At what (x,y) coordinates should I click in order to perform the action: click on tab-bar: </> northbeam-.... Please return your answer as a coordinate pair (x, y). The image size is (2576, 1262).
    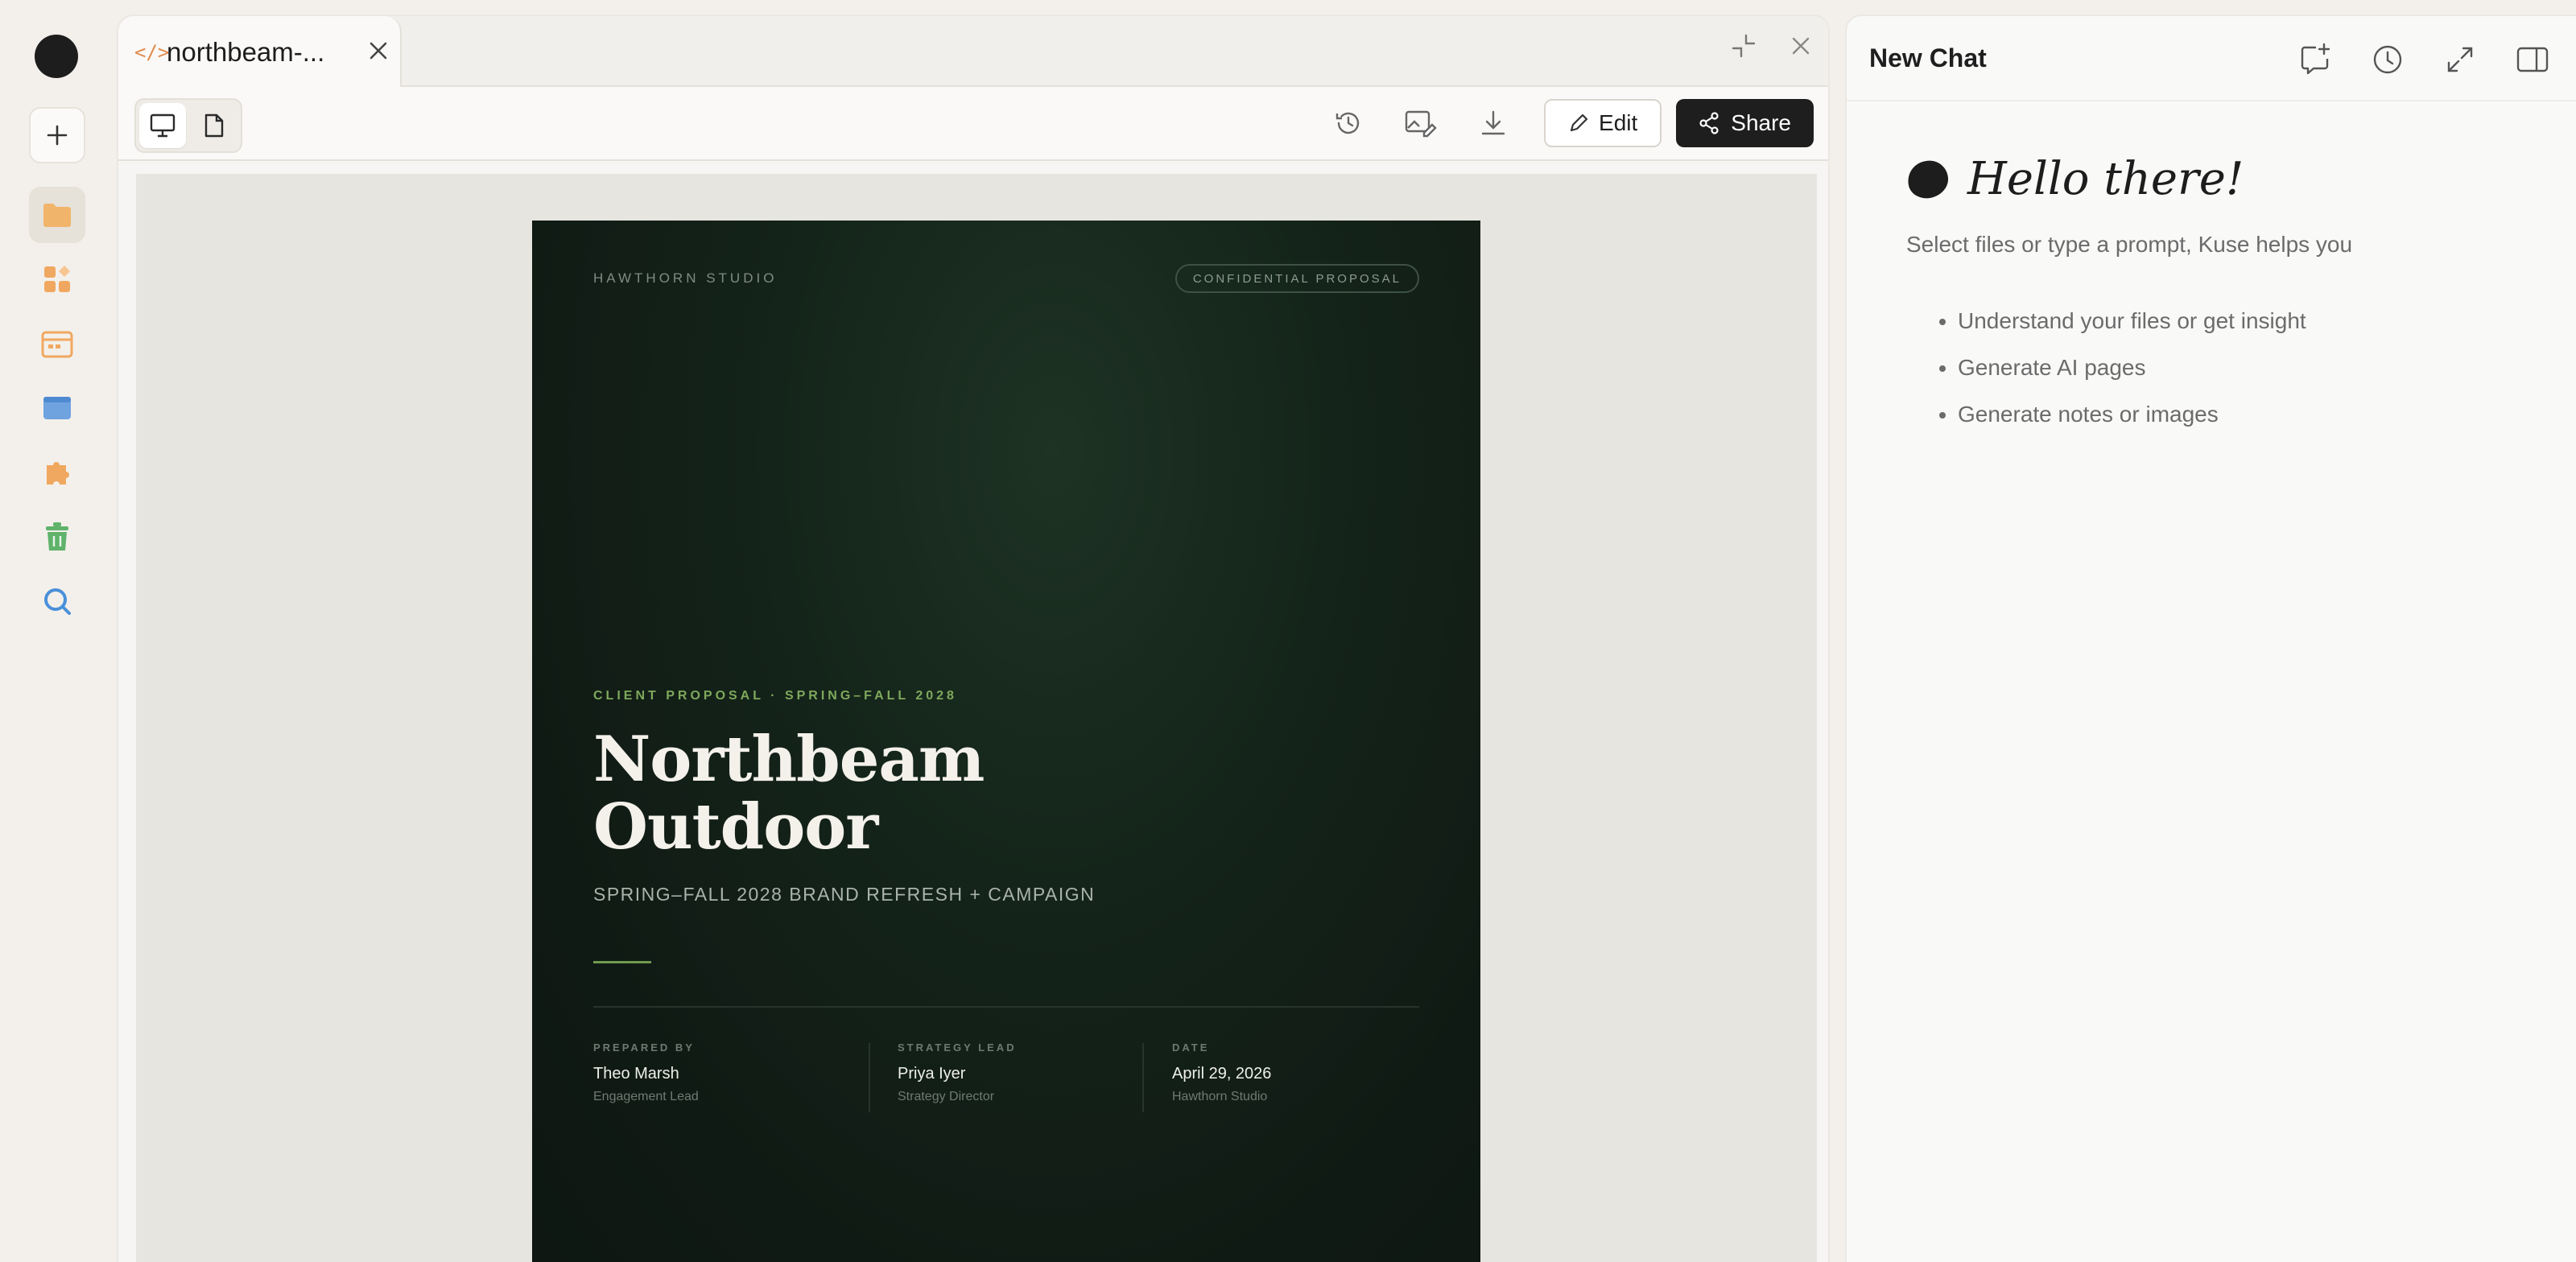
    Looking at the image, I should click on (973, 52).